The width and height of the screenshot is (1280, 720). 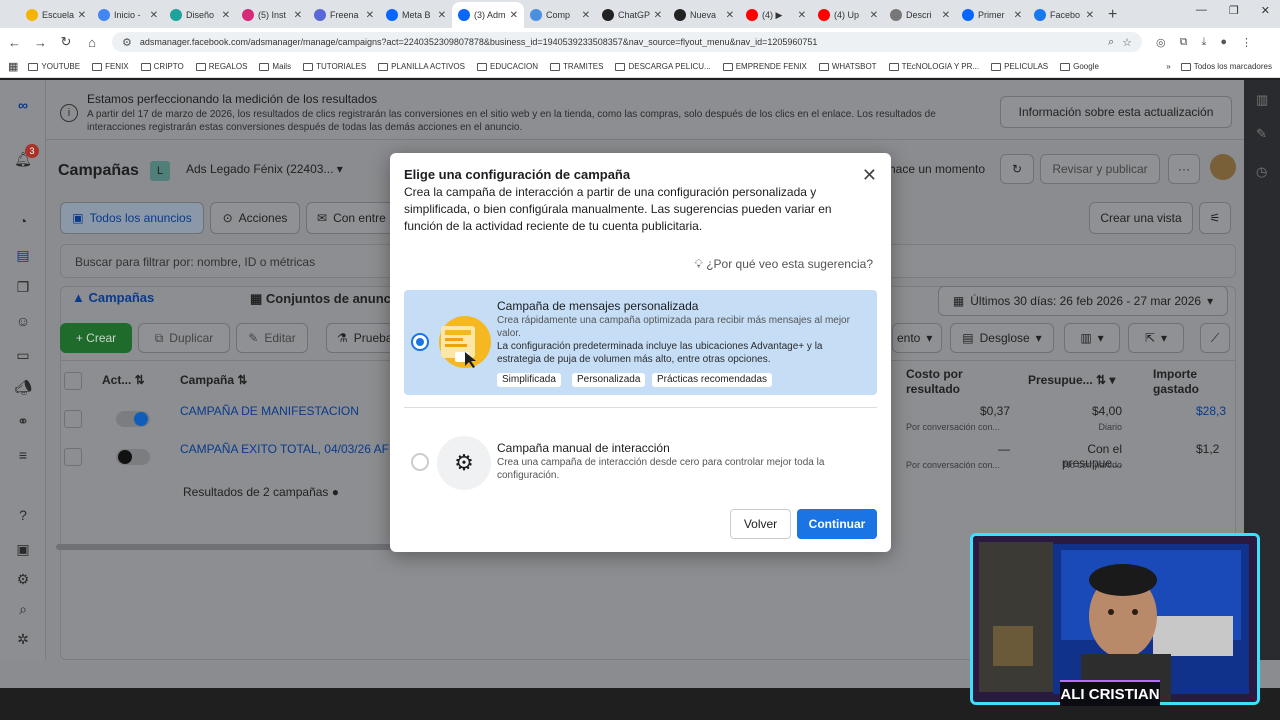 What do you see at coordinates (1261, 134) in the screenshot?
I see `pencil-icon: ✎` at bounding box center [1261, 134].